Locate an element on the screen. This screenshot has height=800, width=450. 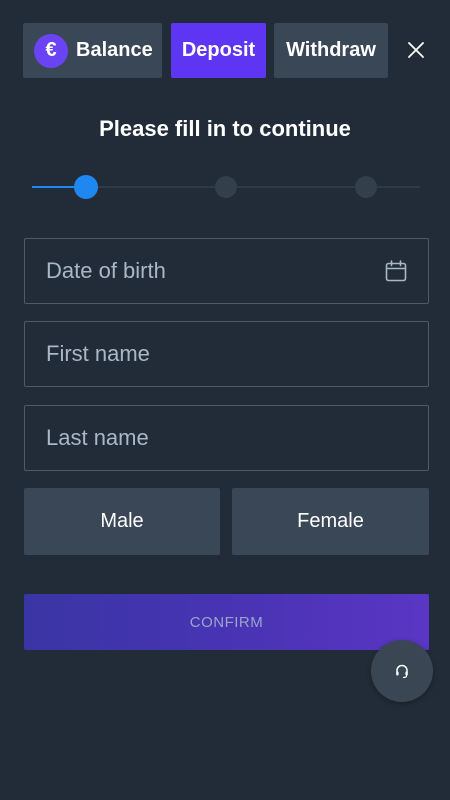
tab-withdraw-label: Withdraw is located at coordinates (331, 50).